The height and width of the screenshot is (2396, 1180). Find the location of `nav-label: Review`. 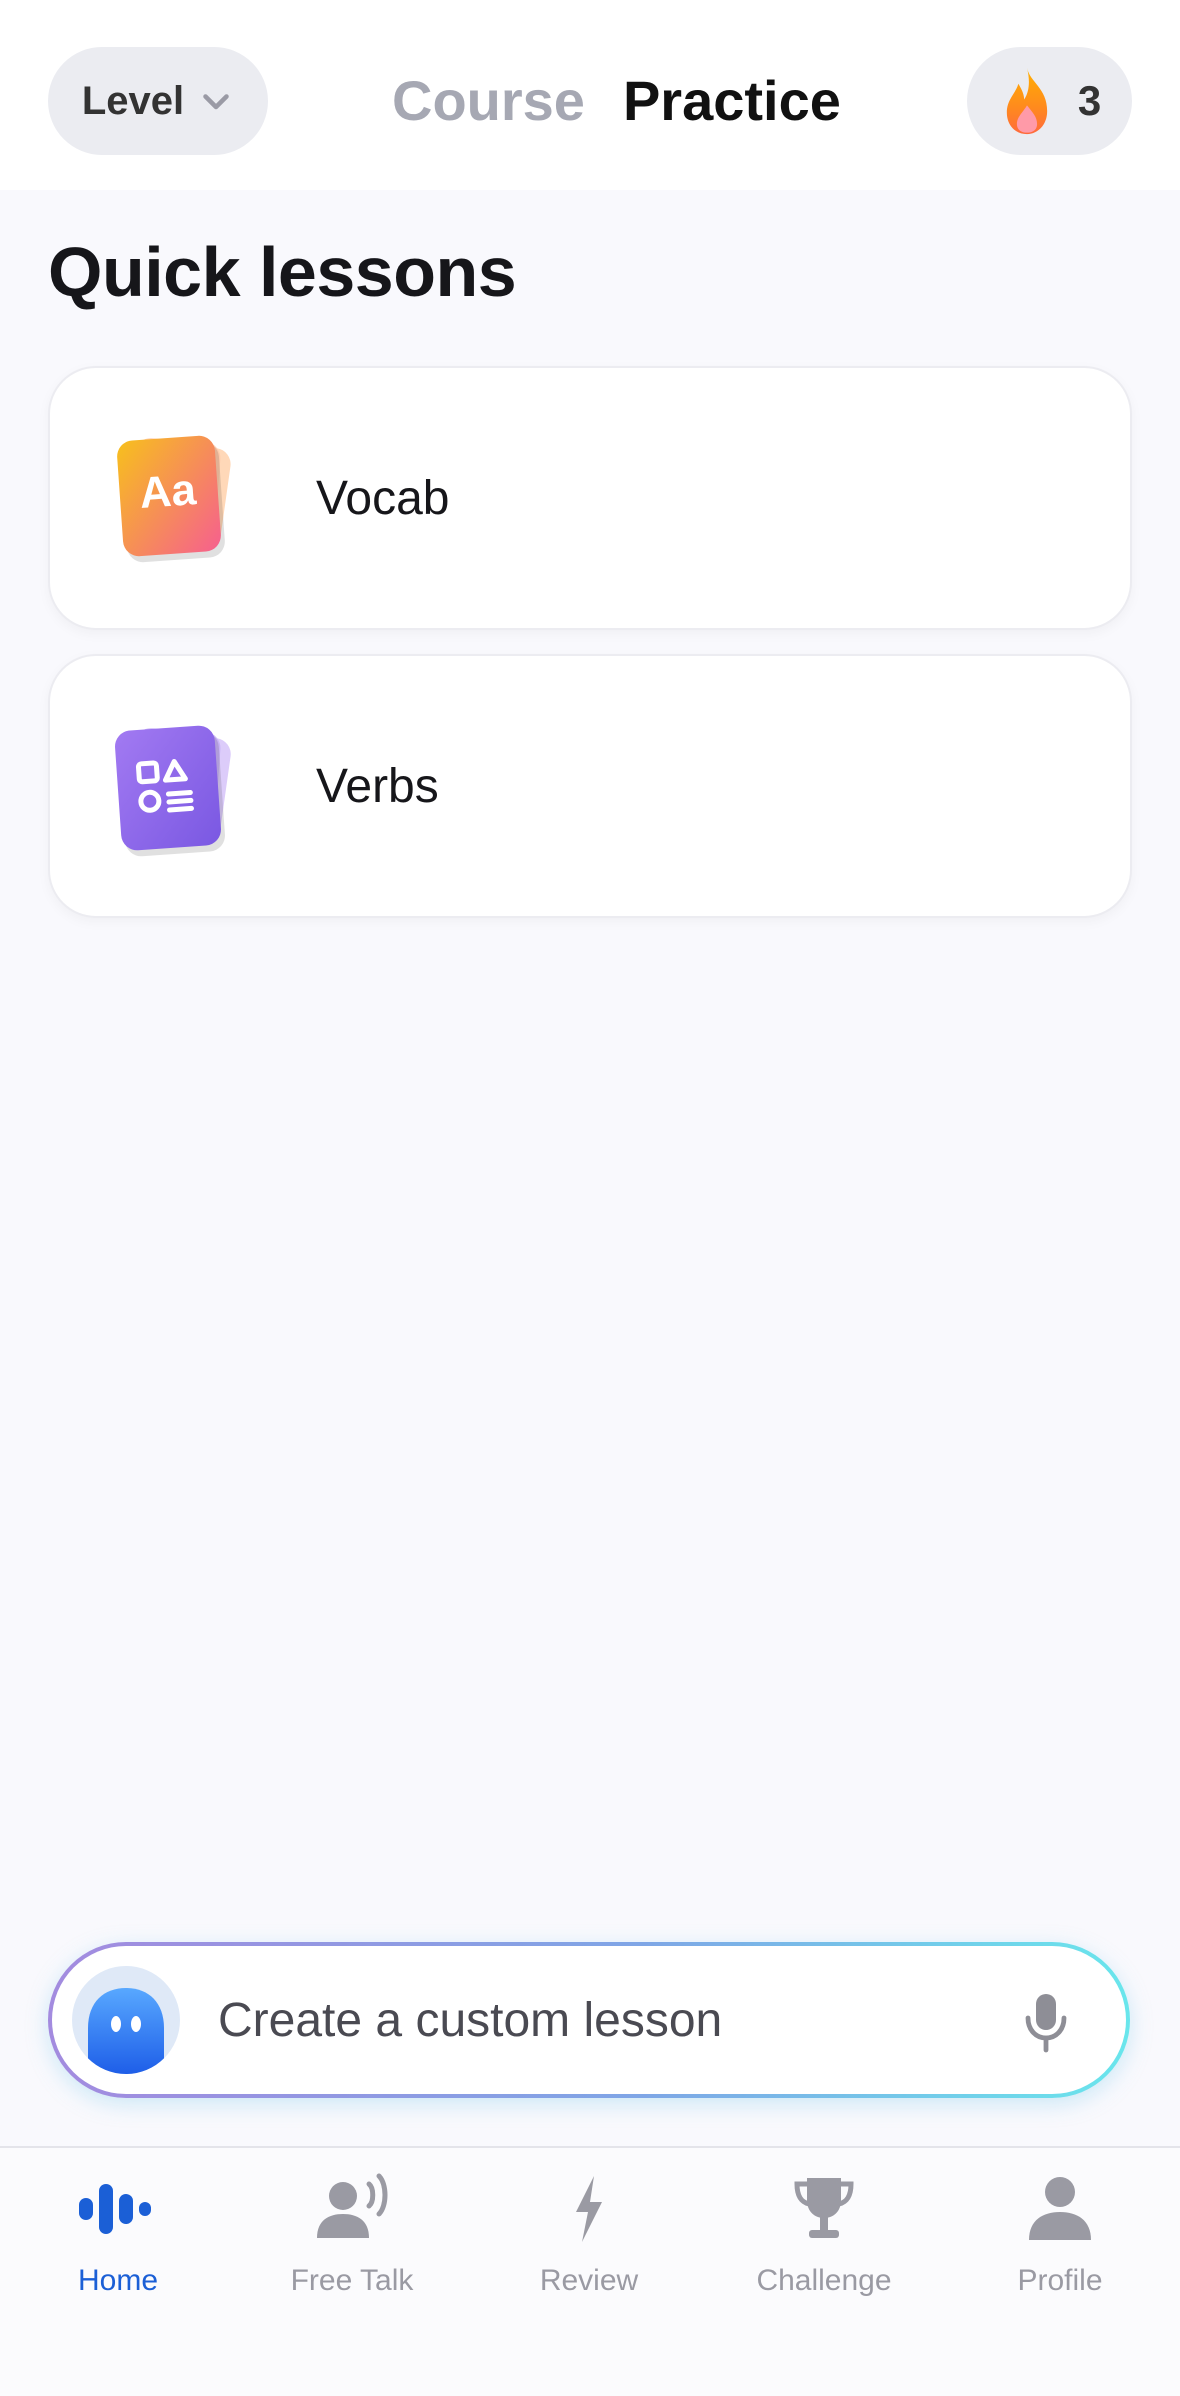

nav-label: Review is located at coordinates (589, 2280).